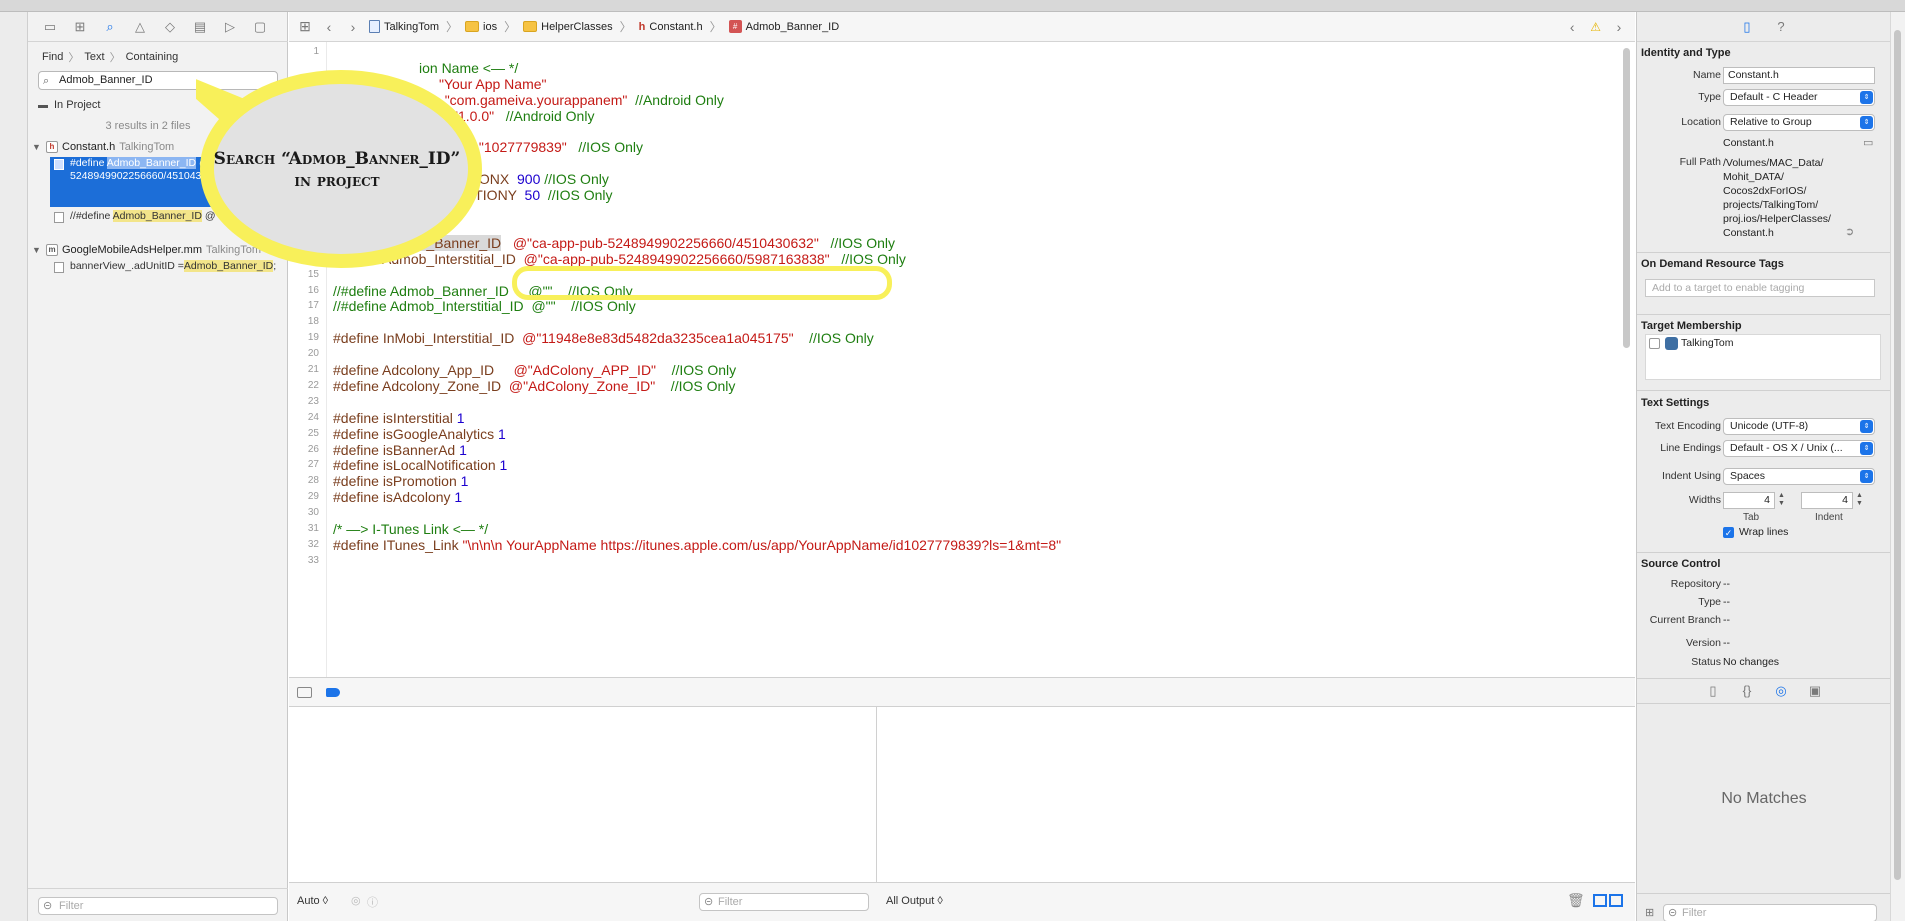 The width and height of the screenshot is (1905, 921). Describe the element at coordinates (1749, 500) in the screenshot. I see `tab-width-field: 4` at that location.